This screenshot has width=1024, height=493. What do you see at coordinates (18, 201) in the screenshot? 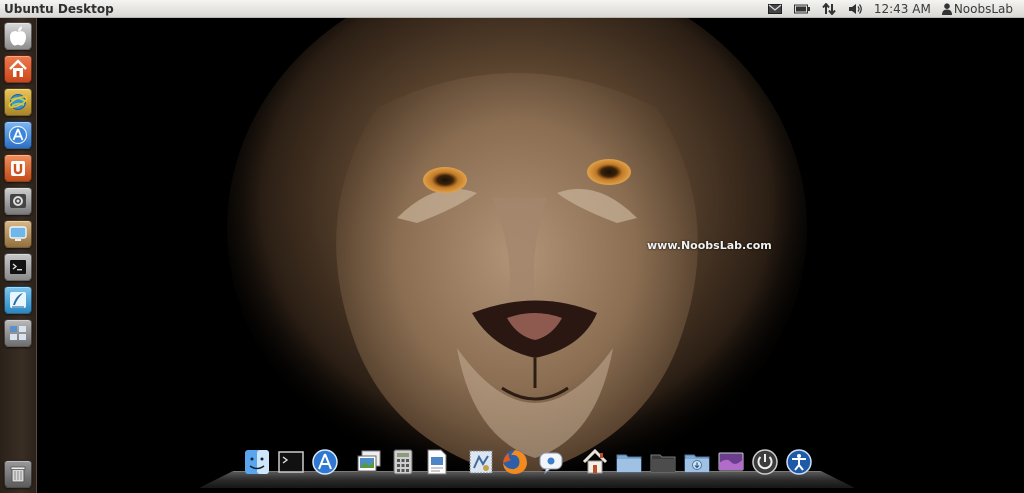
I see `settings-icon` at bounding box center [18, 201].